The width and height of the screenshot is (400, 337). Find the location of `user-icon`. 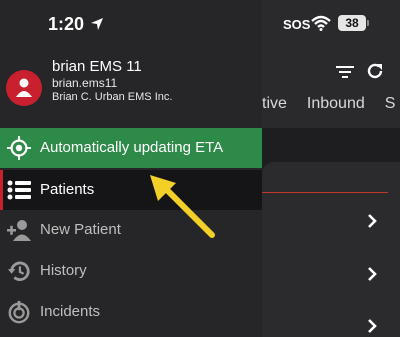

user-icon is located at coordinates (24, 87).